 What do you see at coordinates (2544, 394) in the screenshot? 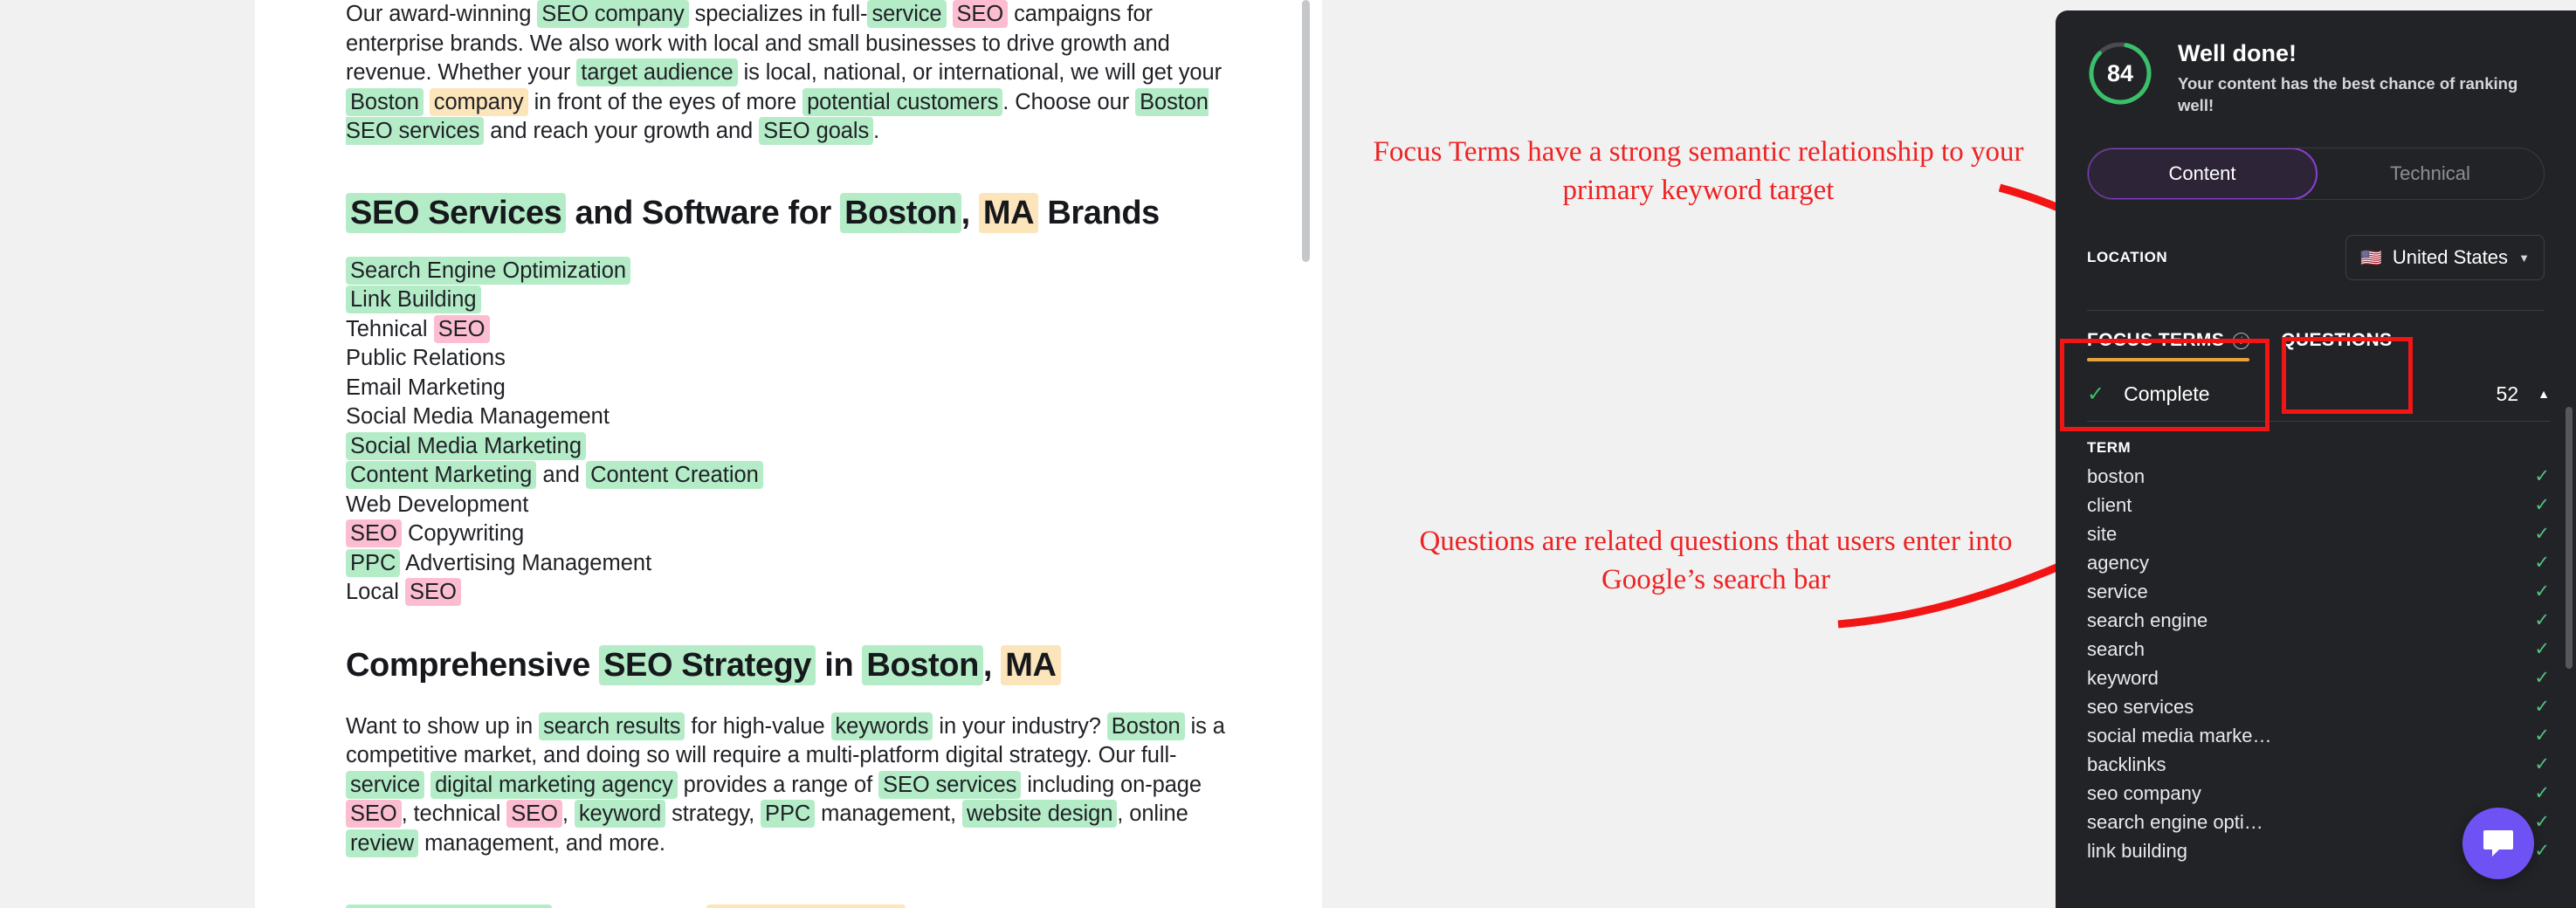
I see `chevron-up-icon: ▲` at bounding box center [2544, 394].